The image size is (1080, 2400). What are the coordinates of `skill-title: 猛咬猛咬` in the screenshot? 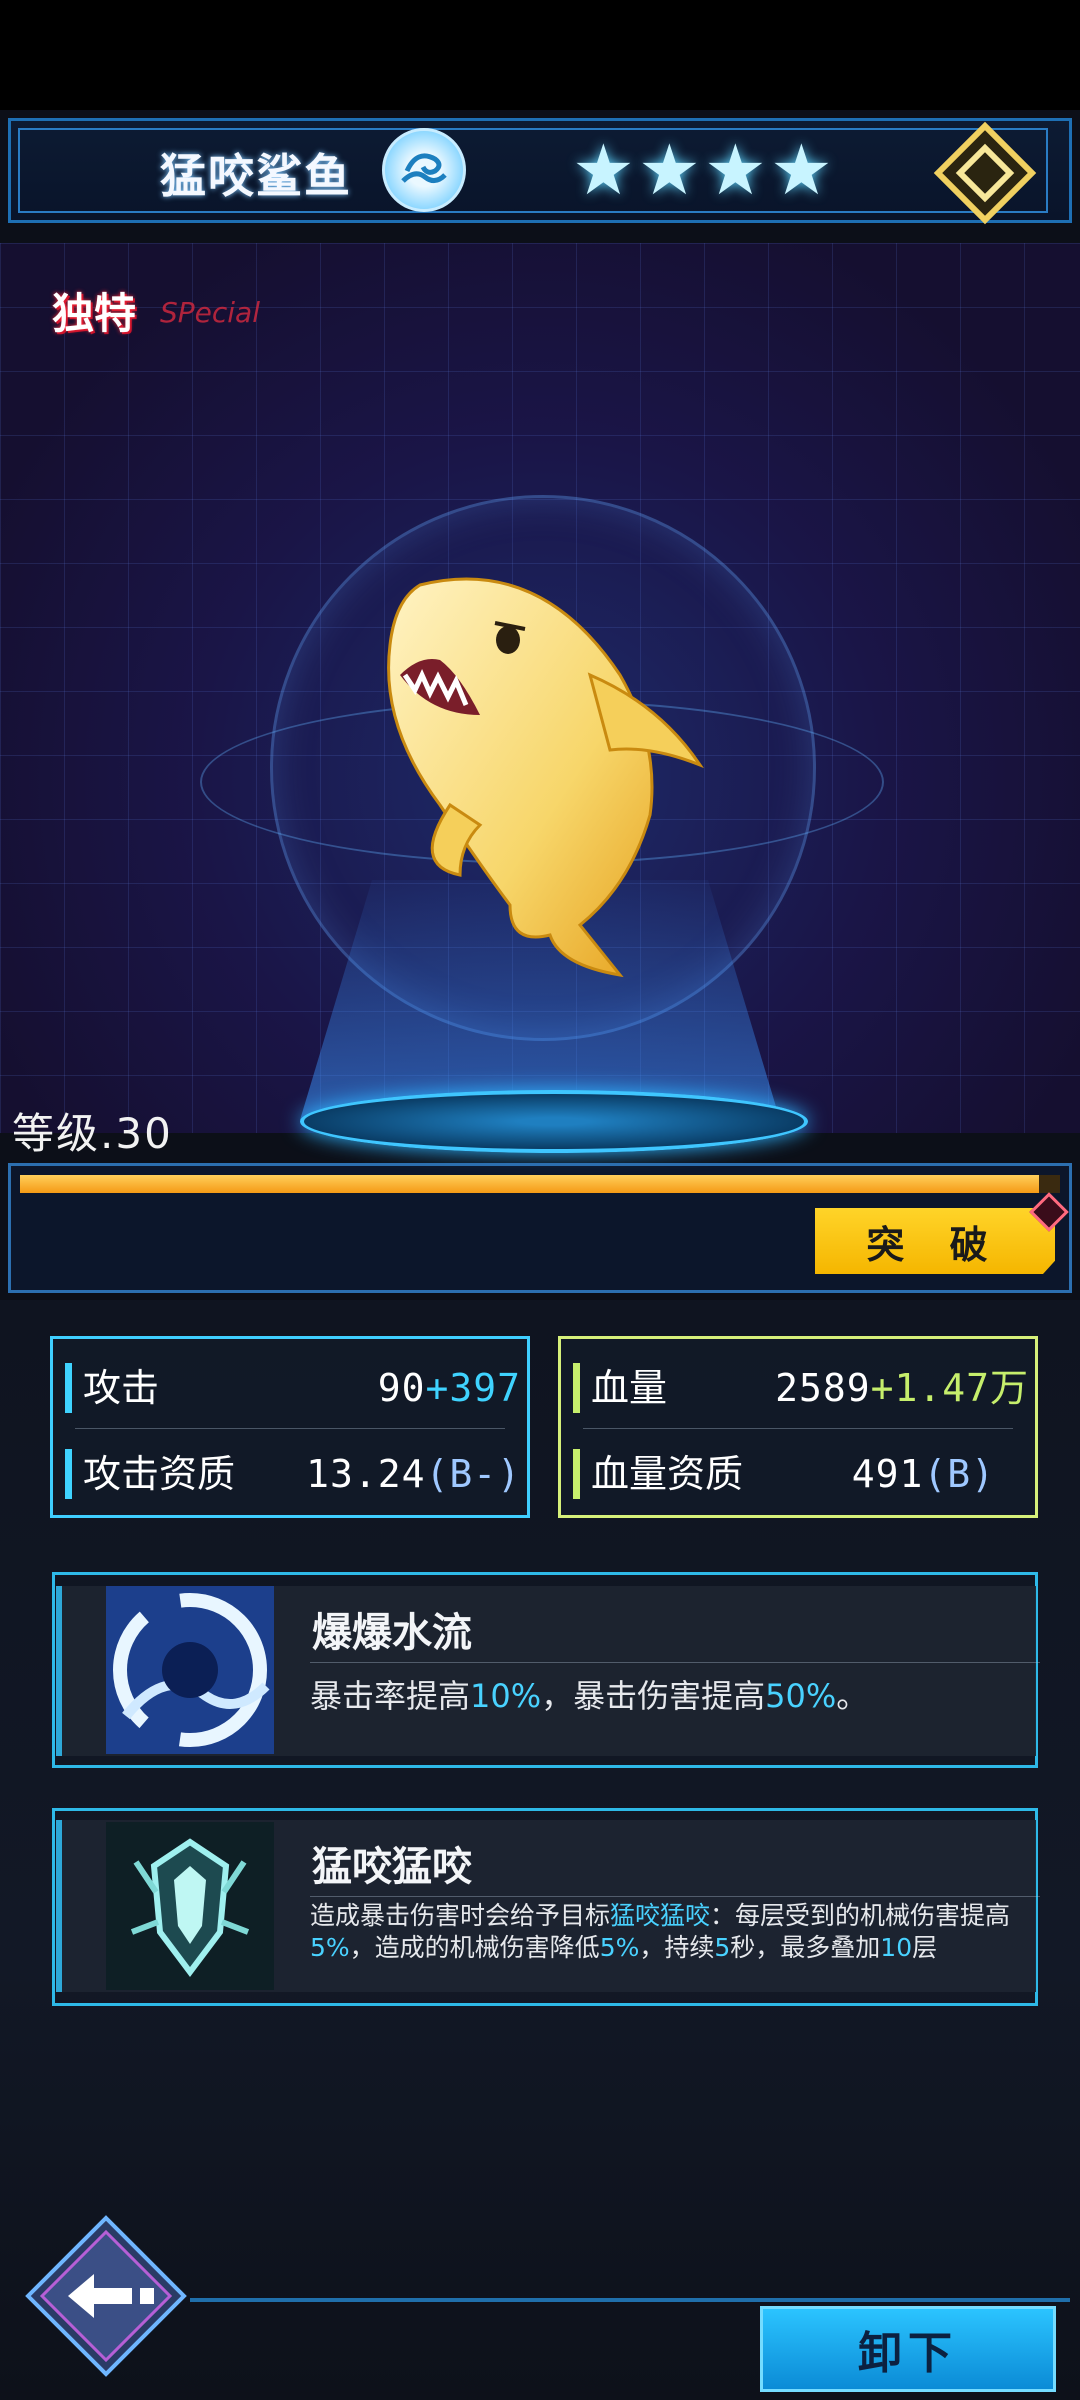 It's located at (392, 1867).